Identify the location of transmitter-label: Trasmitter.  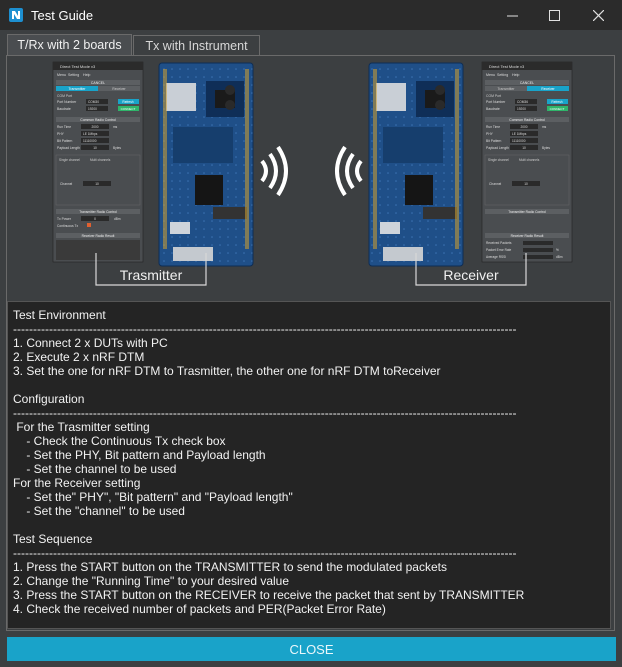
(151, 275).